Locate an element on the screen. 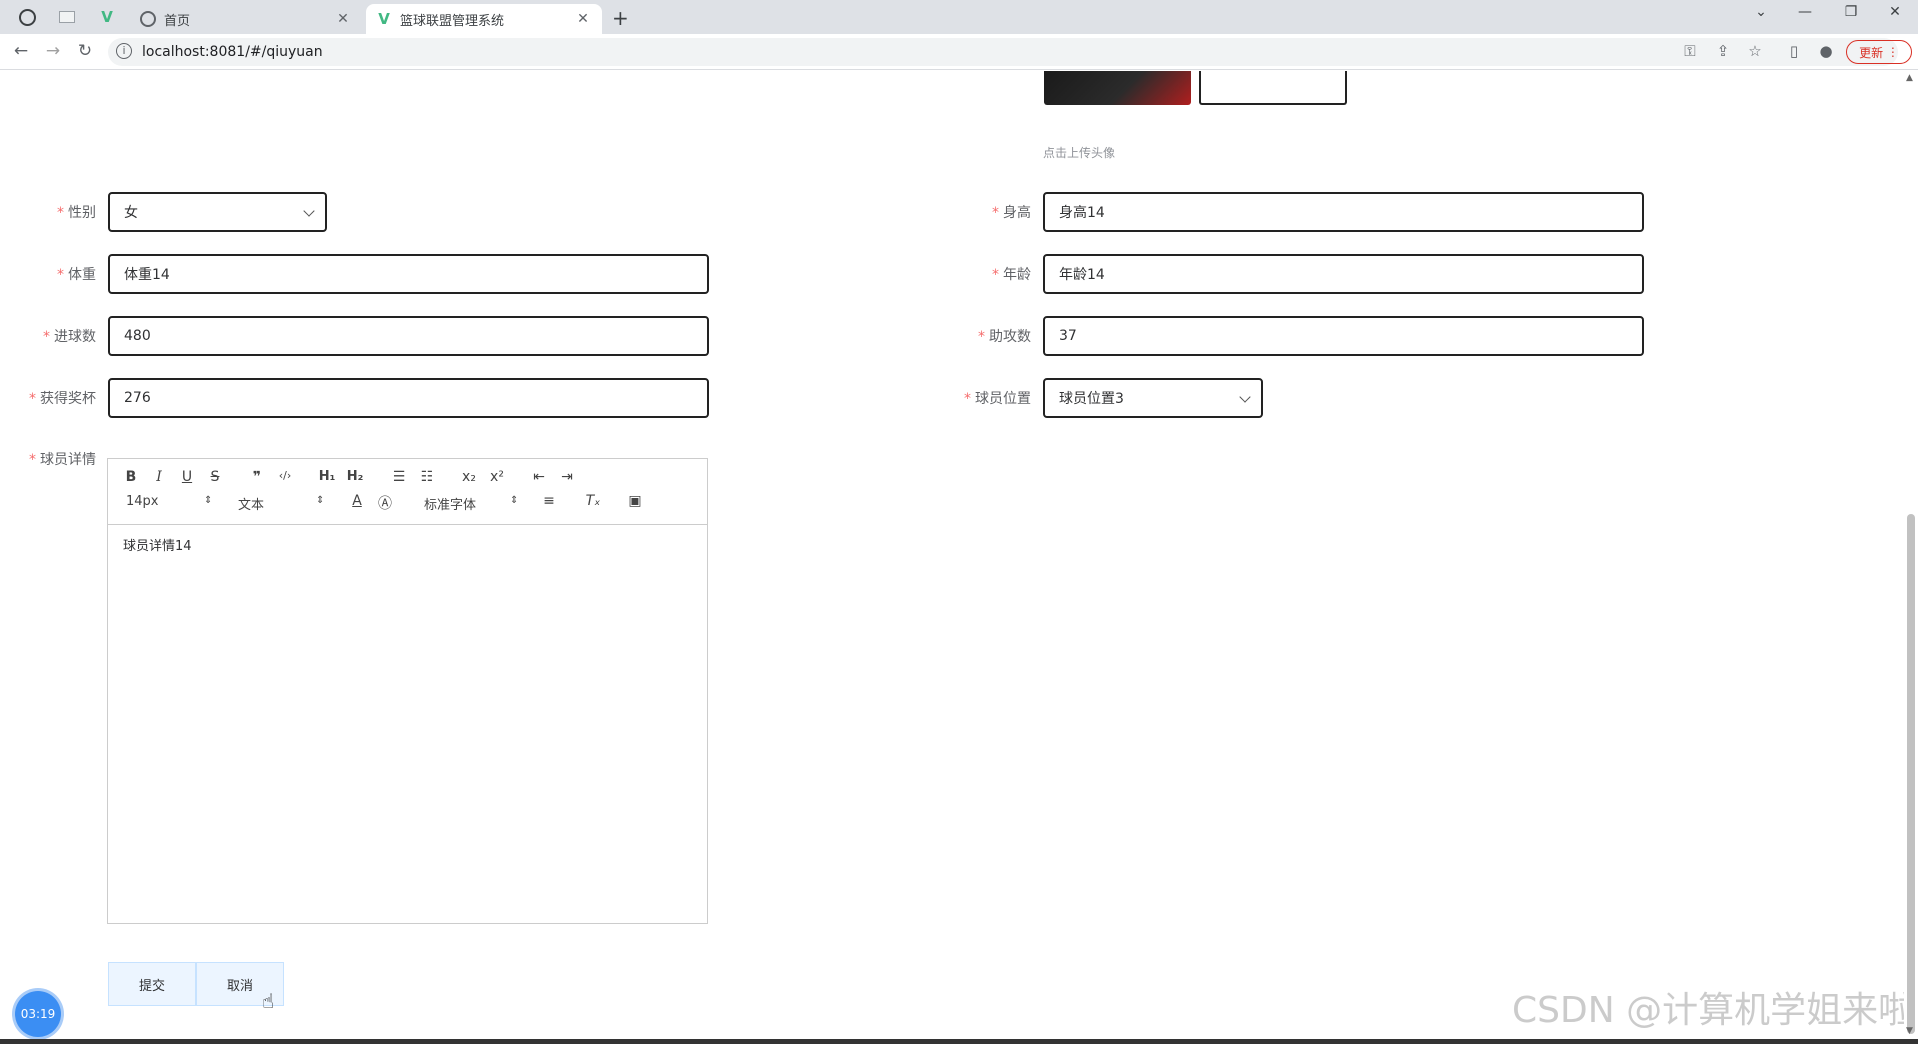  address-bar: i localhost:8081/#/qiuyuan is located at coordinates (1003, 52).